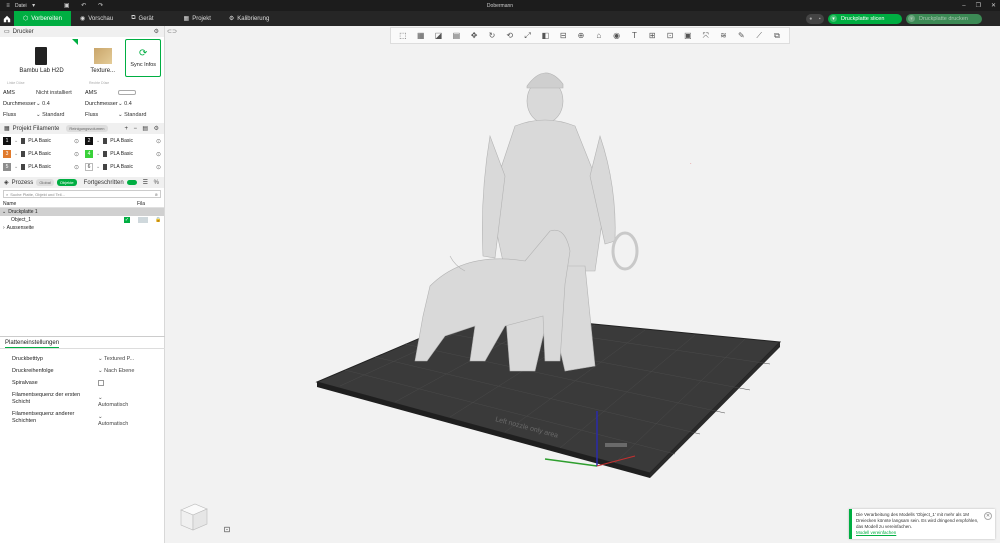  Describe the element at coordinates (963, 6) in the screenshot. I see `minimize-icon: –` at that location.